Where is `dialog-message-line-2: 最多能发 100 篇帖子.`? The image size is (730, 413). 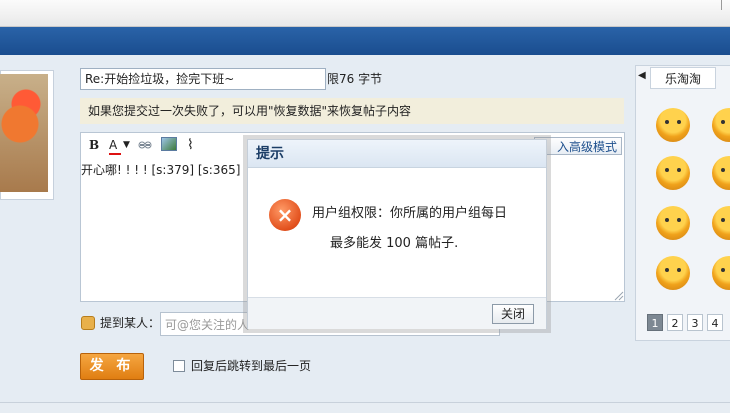
dialog-message-line-2: 最多能发 100 篇帖子. is located at coordinates (394, 243).